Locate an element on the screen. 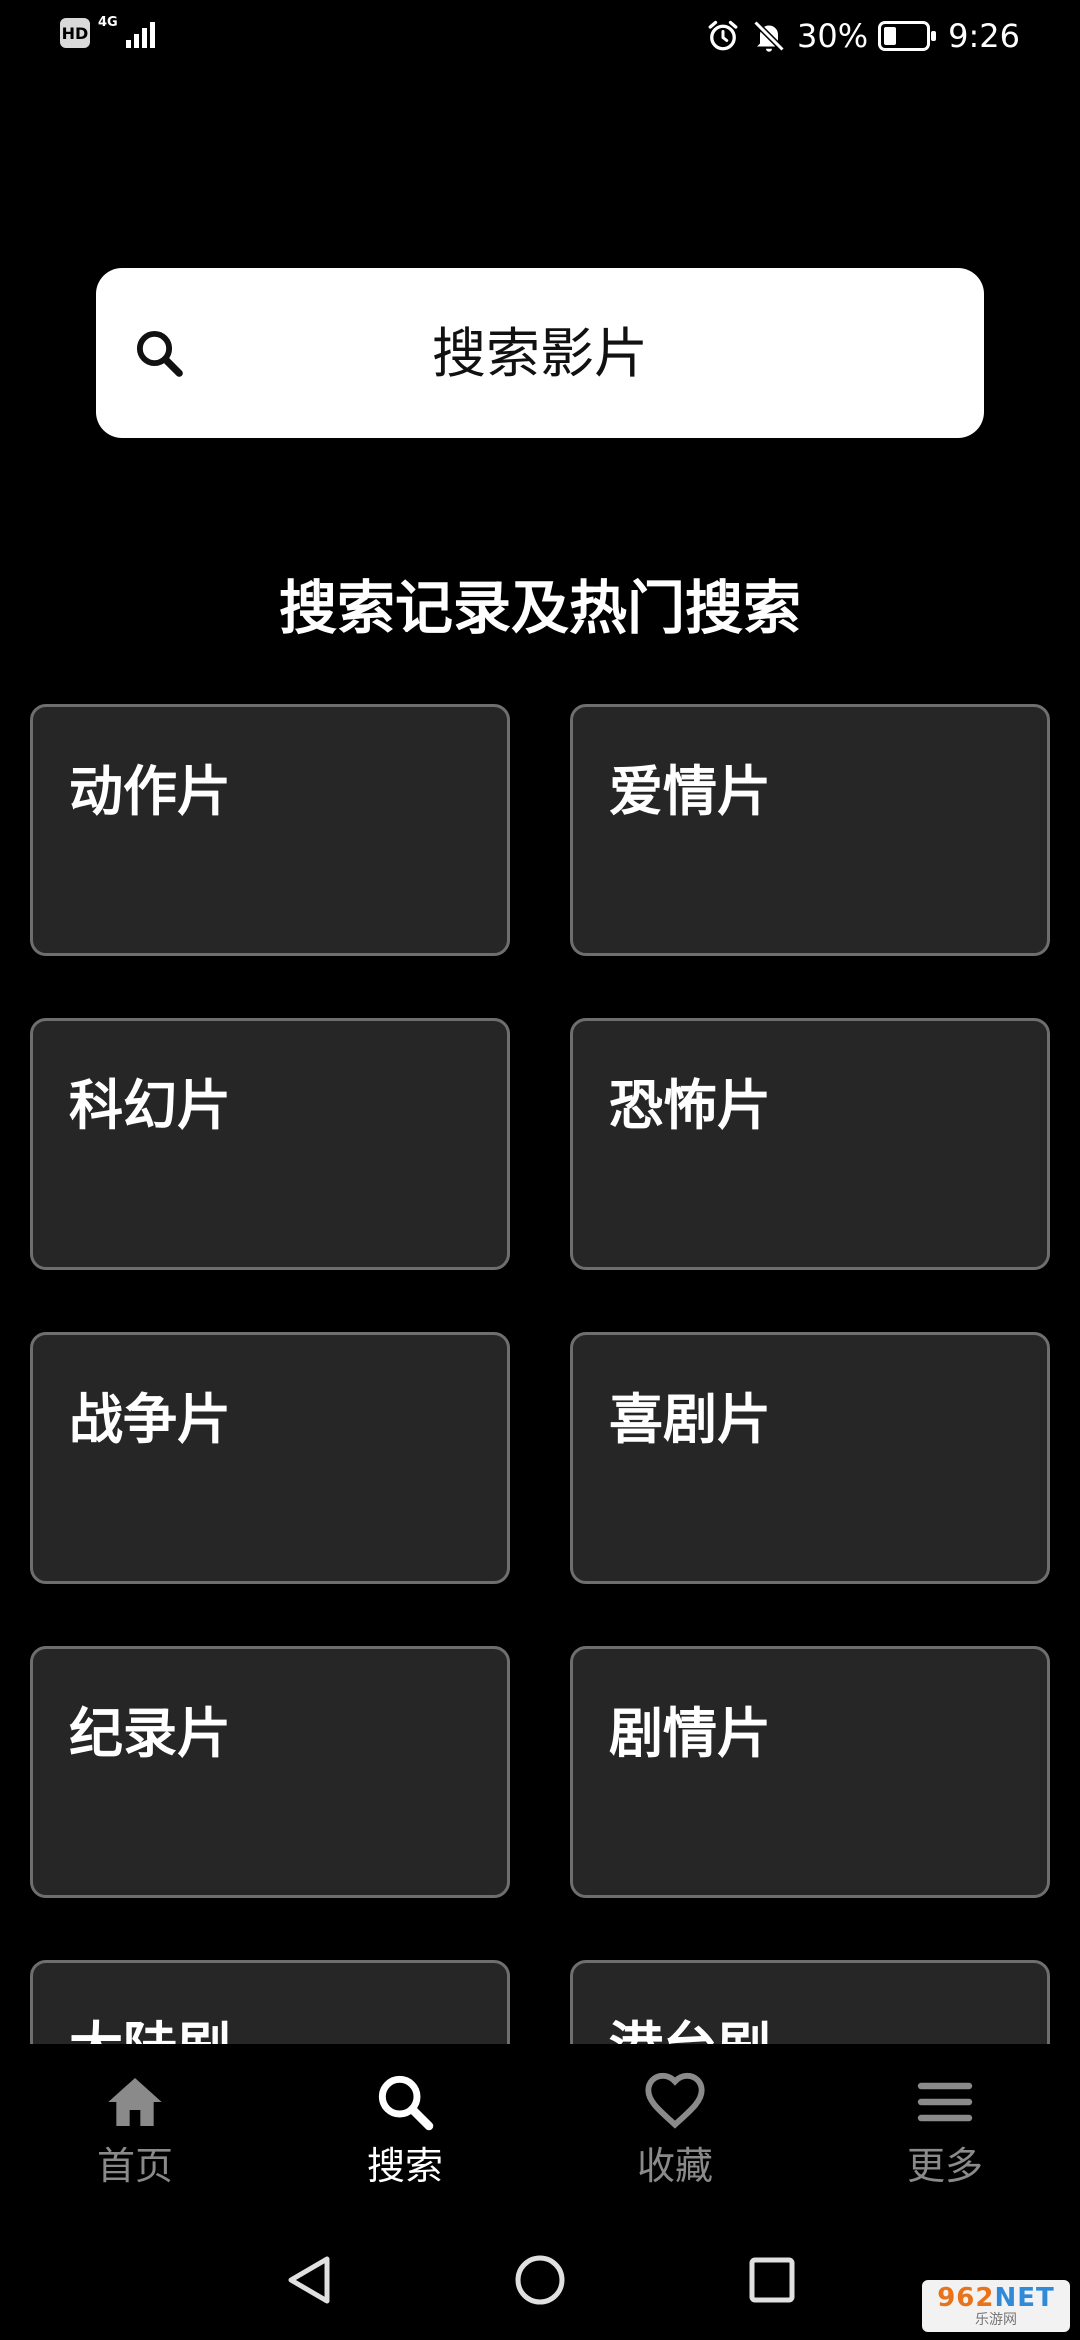 Image resolution: width=1080 pixels, height=2340 pixels. back-button is located at coordinates (308, 2280).